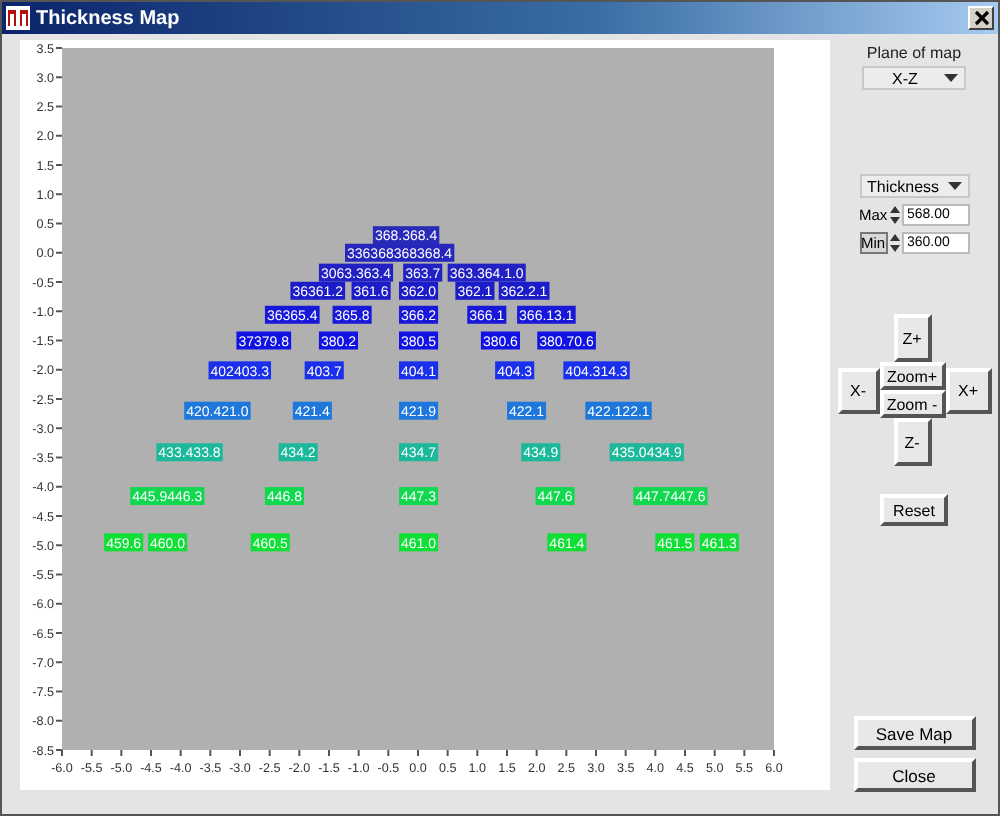  I want to click on navigation-button: Z-, so click(912, 442).